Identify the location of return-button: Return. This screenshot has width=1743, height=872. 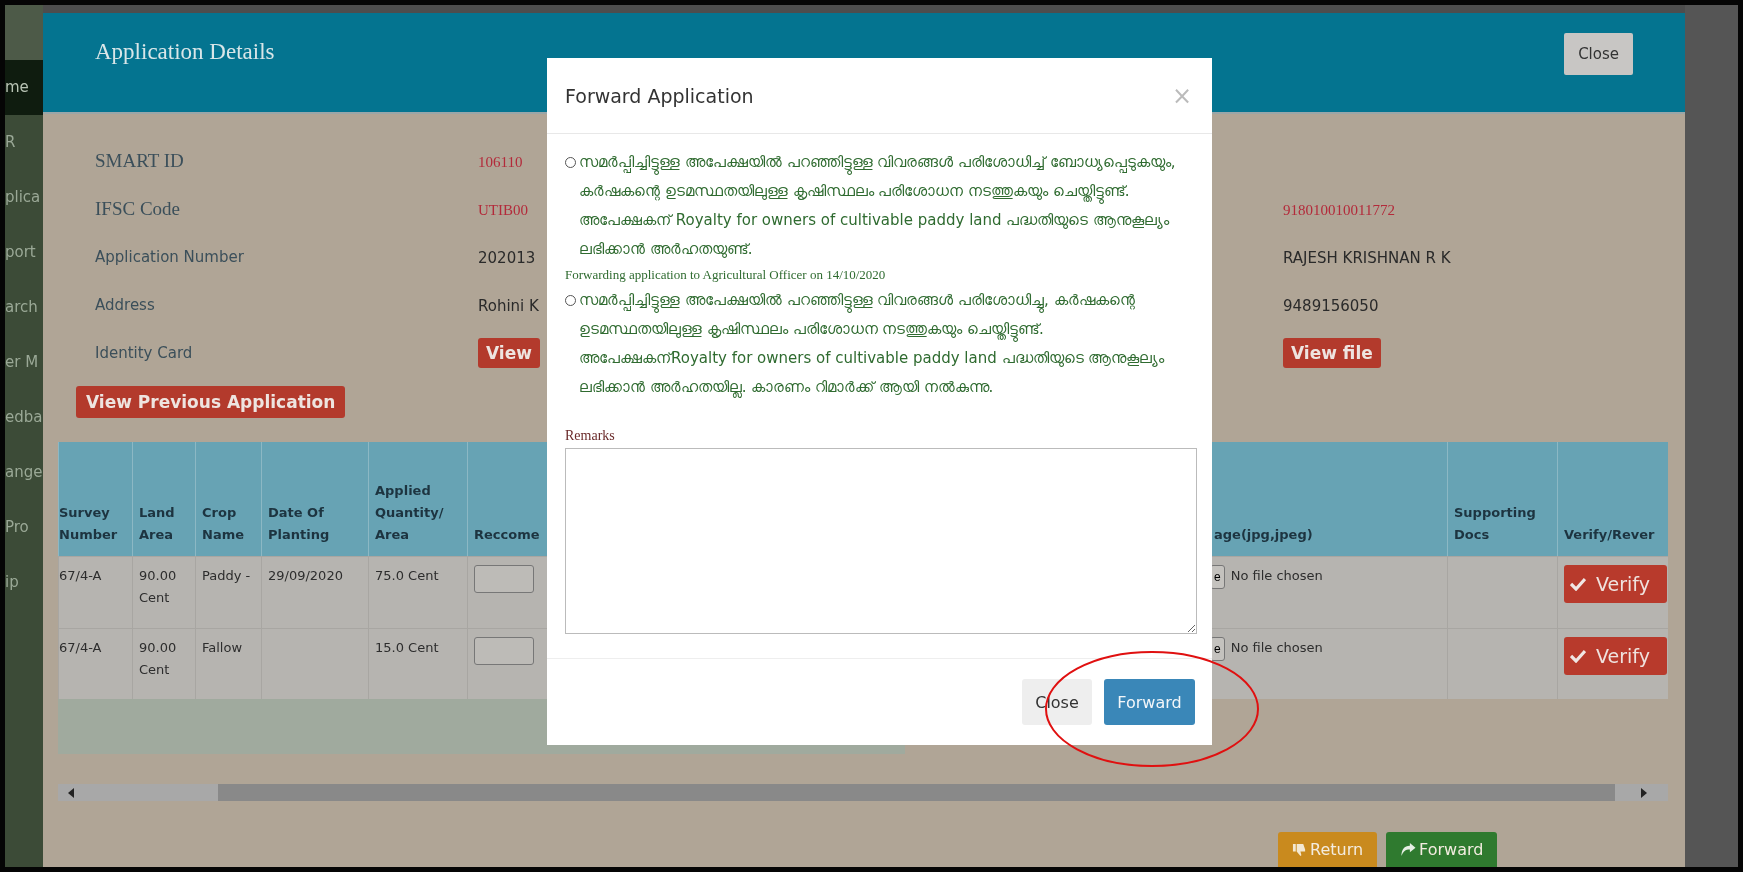
(1328, 849).